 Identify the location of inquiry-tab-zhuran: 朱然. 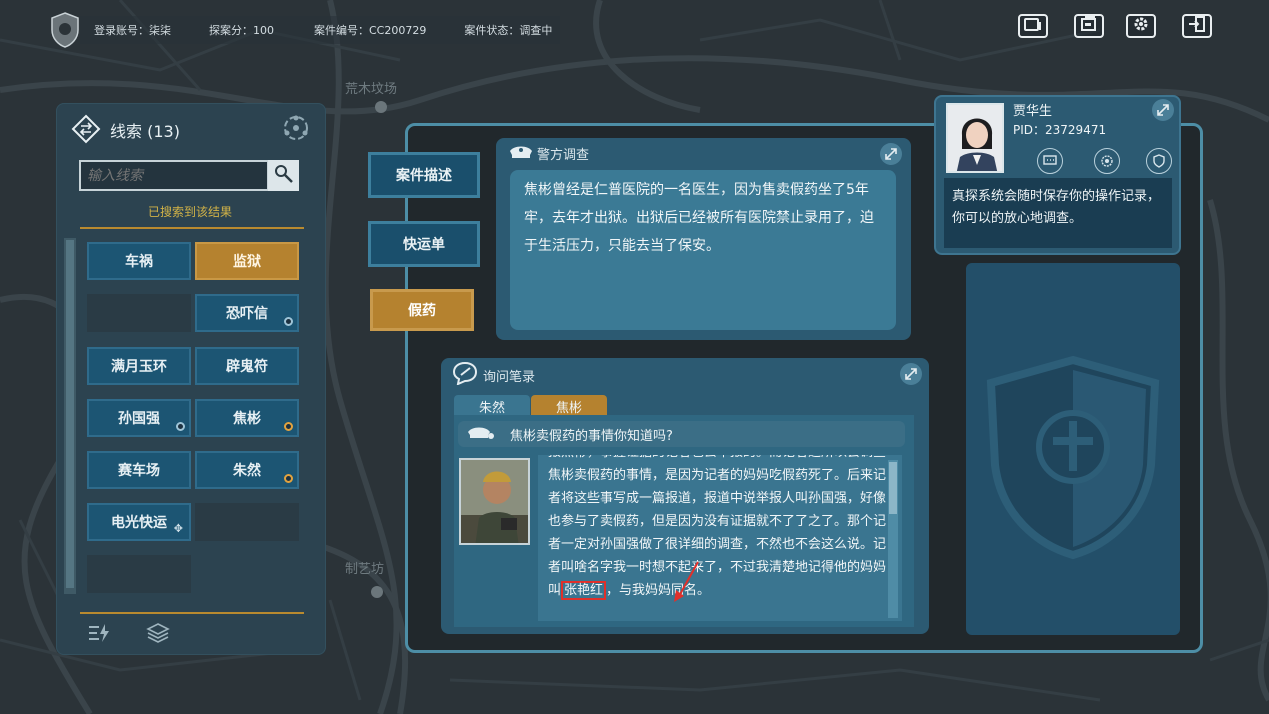
(492, 406).